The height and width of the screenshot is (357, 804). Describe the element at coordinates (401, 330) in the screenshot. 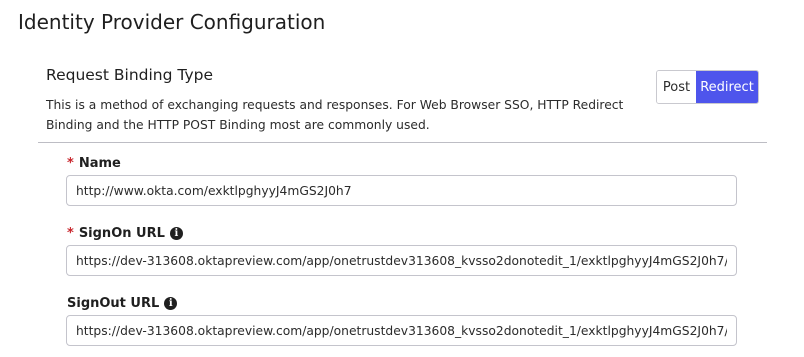

I see `signout-url-input` at that location.